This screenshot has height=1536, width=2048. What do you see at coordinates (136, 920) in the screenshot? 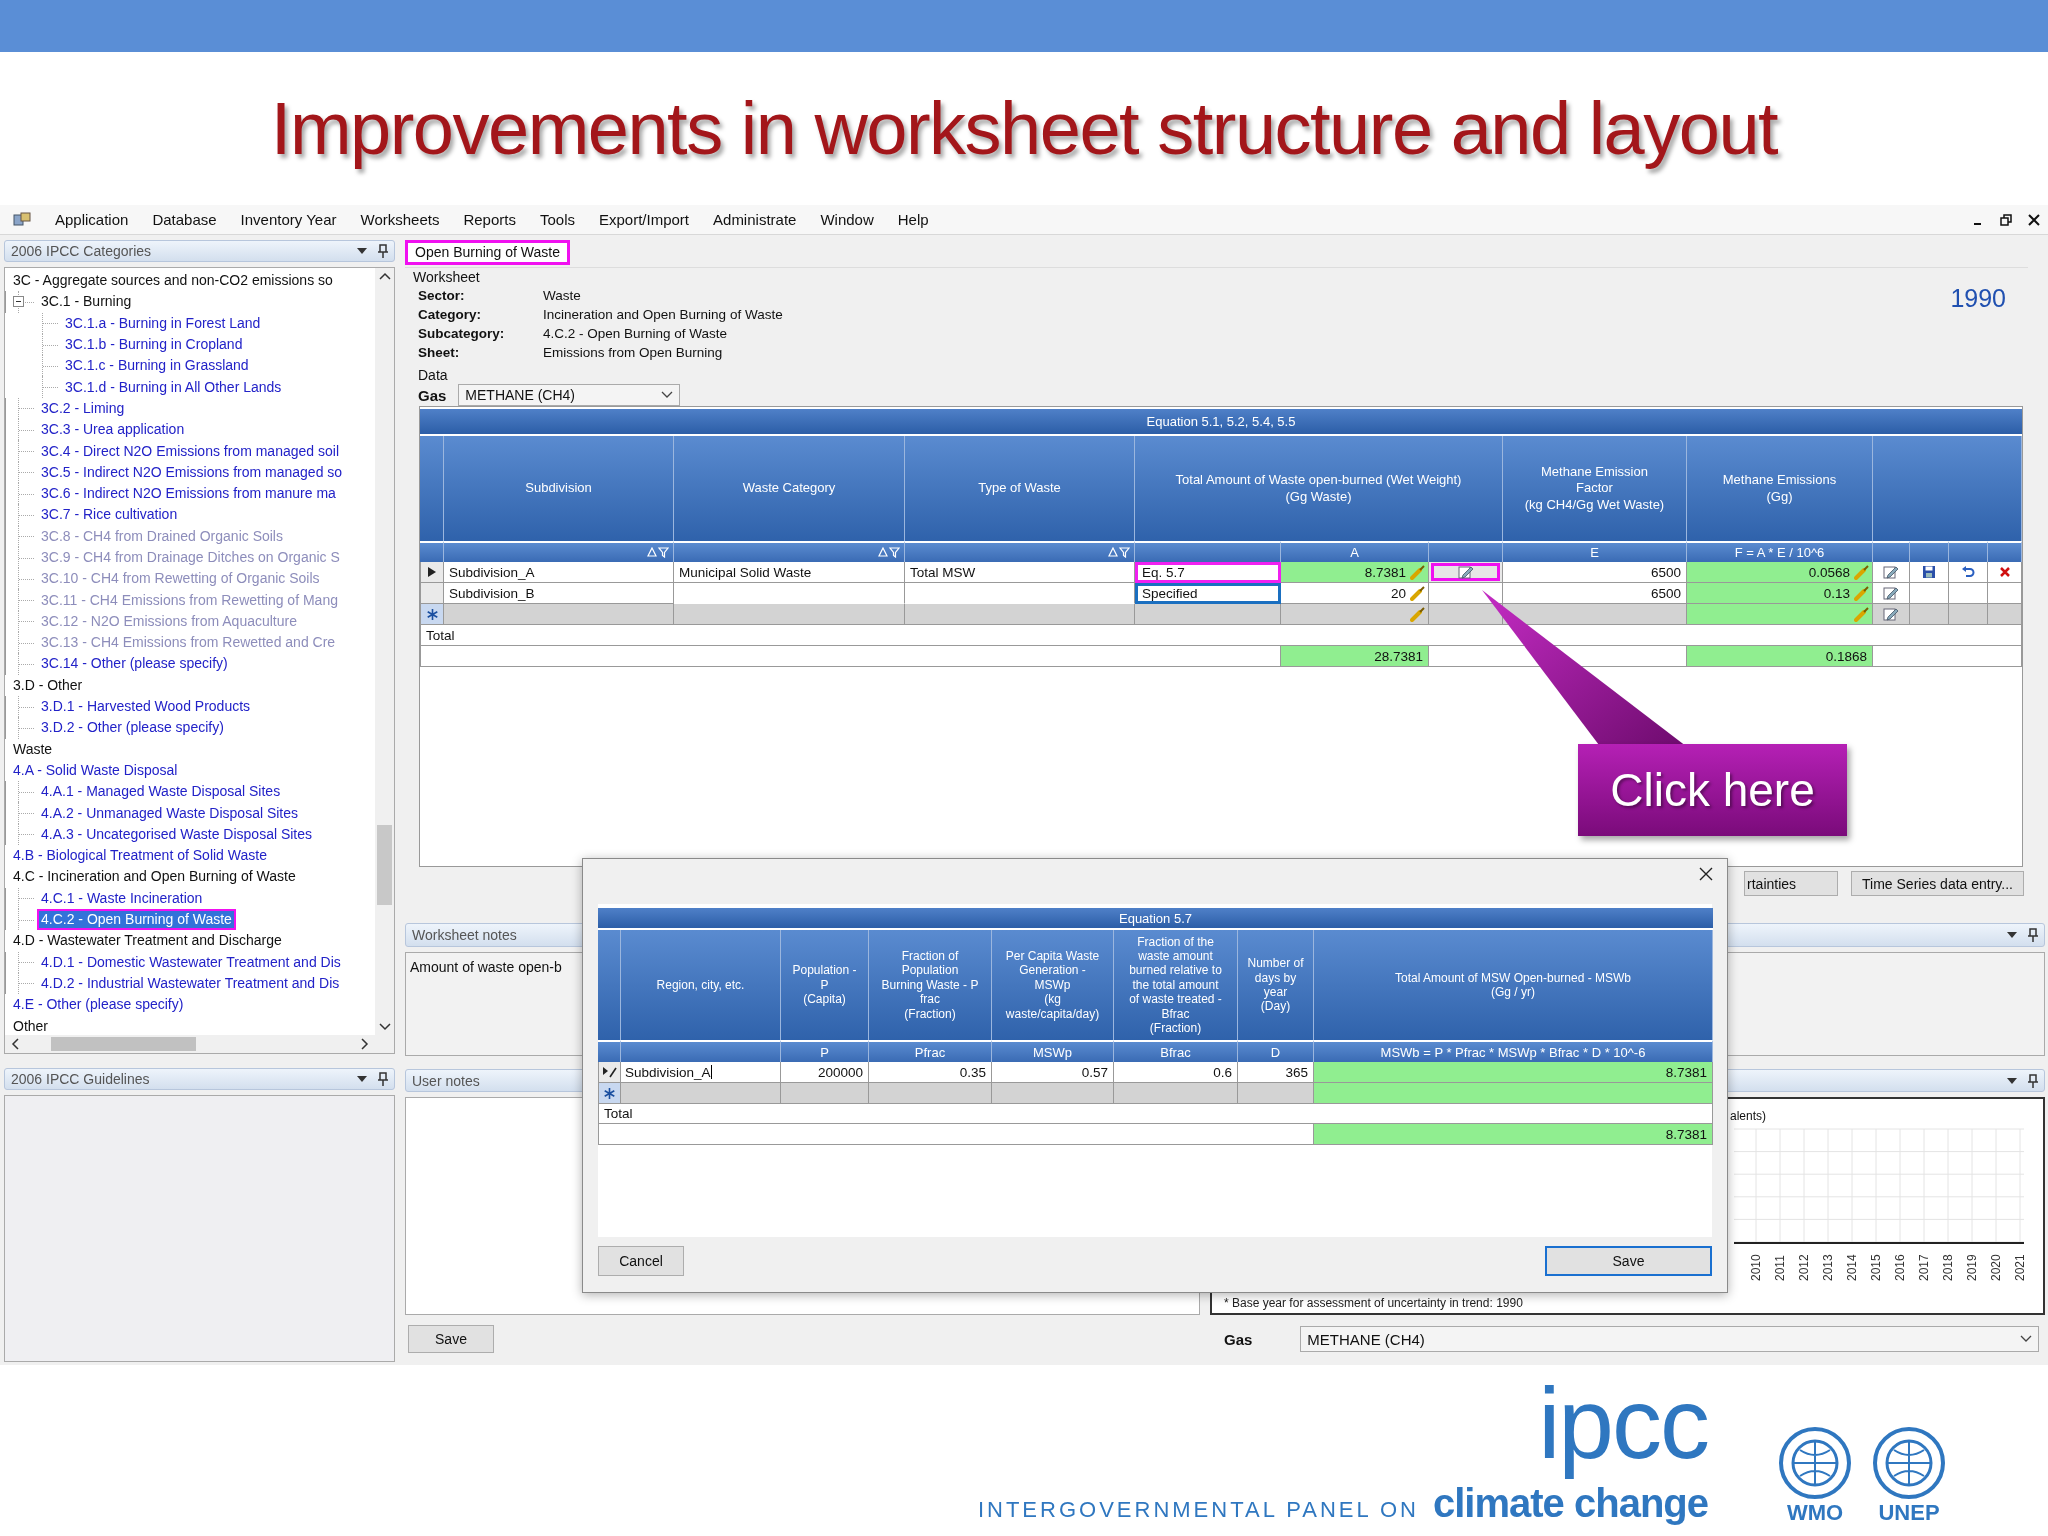
I see `tree-item: 4.C.2 - Open Burning of Waste` at bounding box center [136, 920].